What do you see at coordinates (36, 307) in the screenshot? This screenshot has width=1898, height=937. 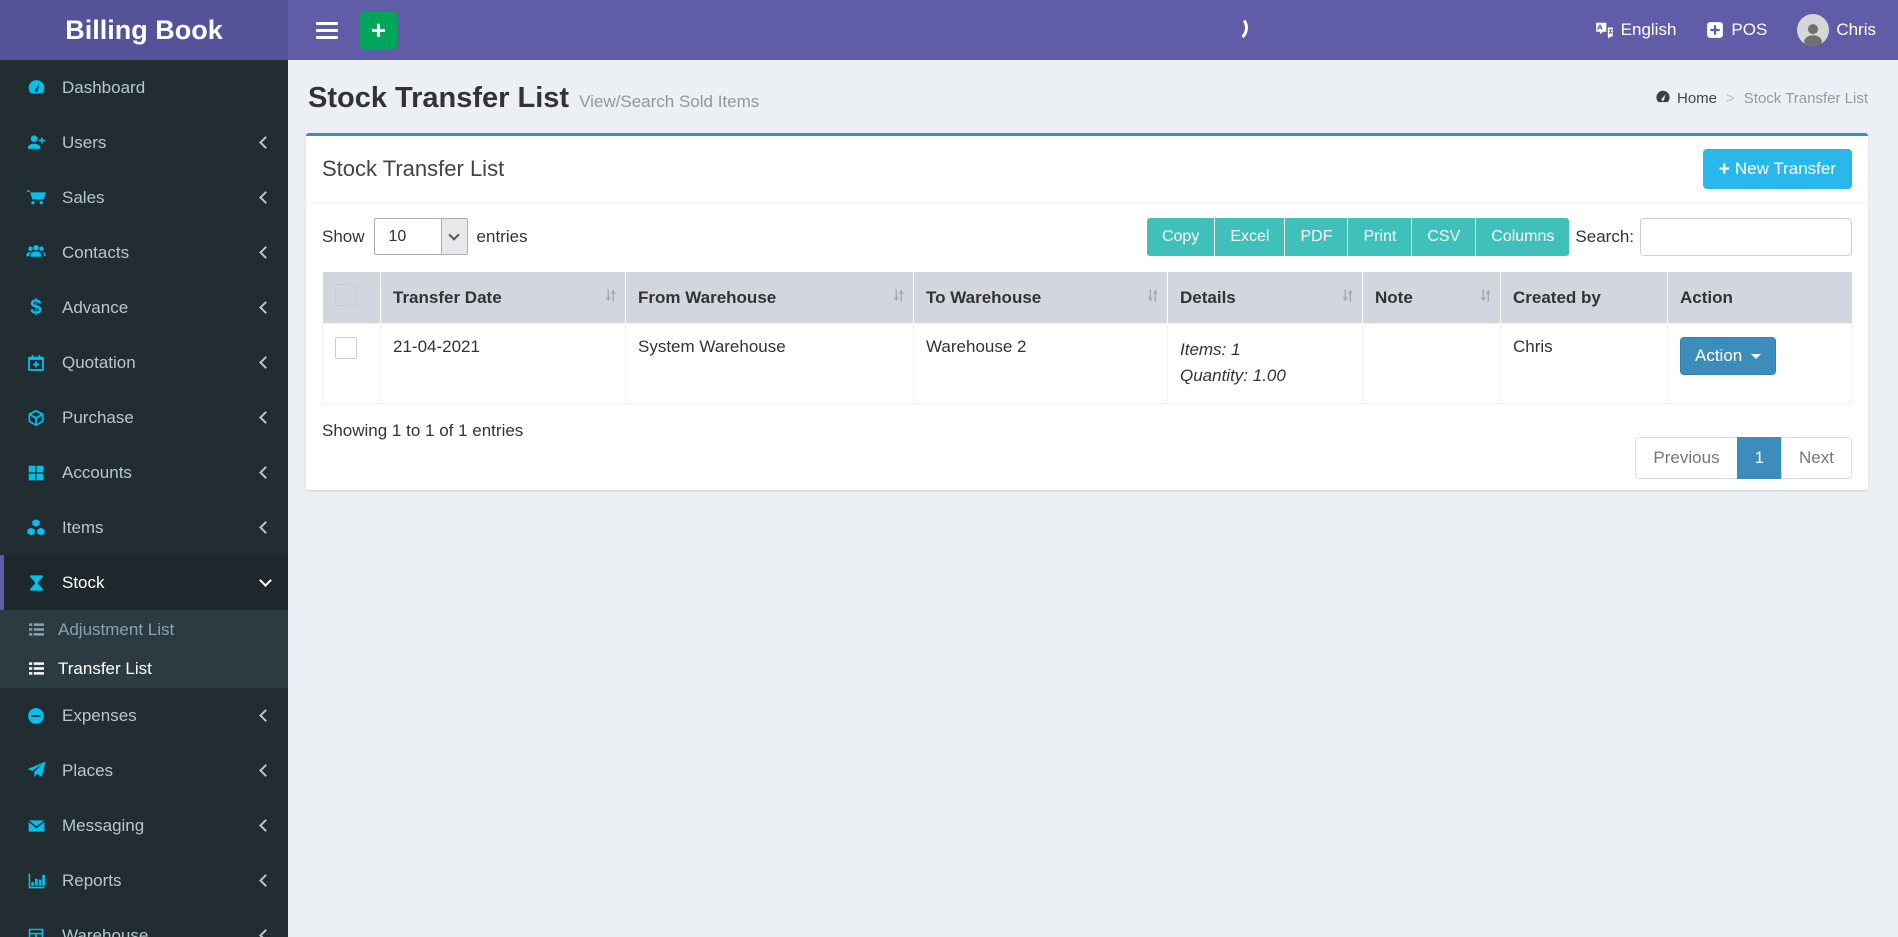 I see `dollar-sign-icon: $` at bounding box center [36, 307].